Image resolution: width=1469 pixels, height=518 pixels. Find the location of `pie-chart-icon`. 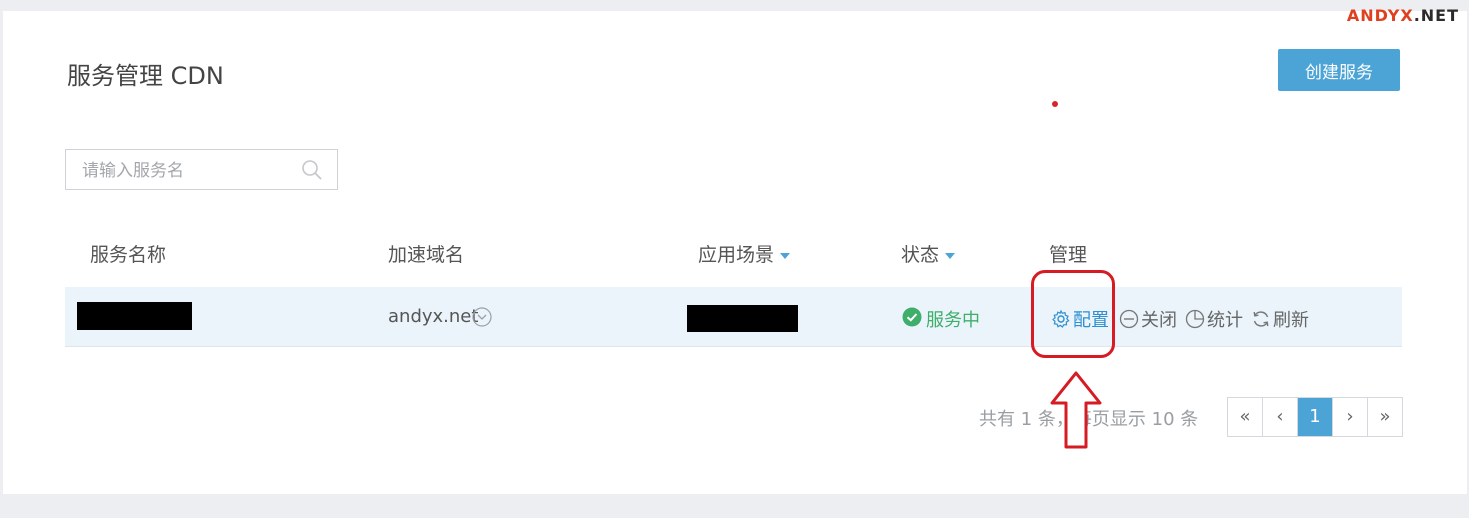

pie-chart-icon is located at coordinates (1195, 319).